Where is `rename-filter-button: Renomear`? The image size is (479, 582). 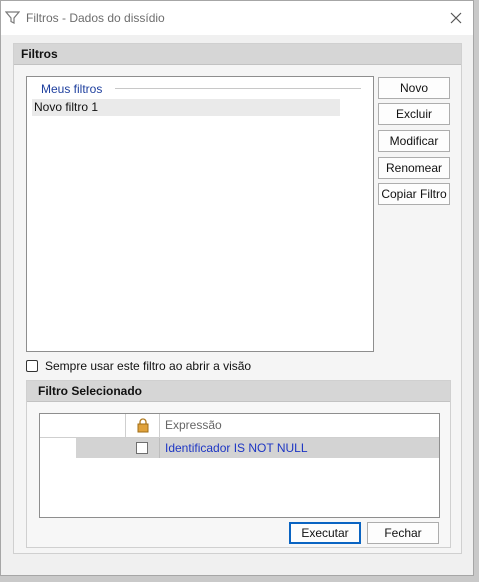 rename-filter-button: Renomear is located at coordinates (414, 168).